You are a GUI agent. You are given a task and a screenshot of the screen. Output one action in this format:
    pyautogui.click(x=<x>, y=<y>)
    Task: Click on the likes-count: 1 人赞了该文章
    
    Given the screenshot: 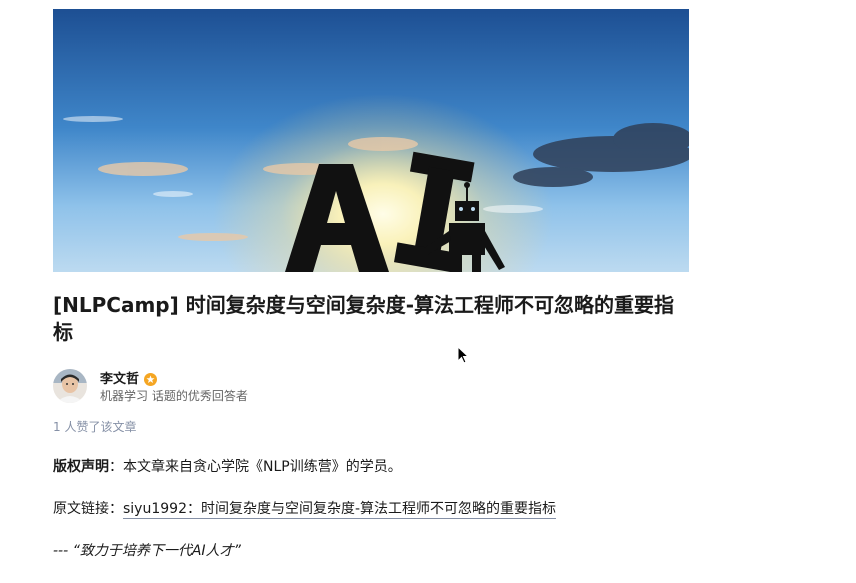 What is the action you would take?
    pyautogui.click(x=95, y=427)
    